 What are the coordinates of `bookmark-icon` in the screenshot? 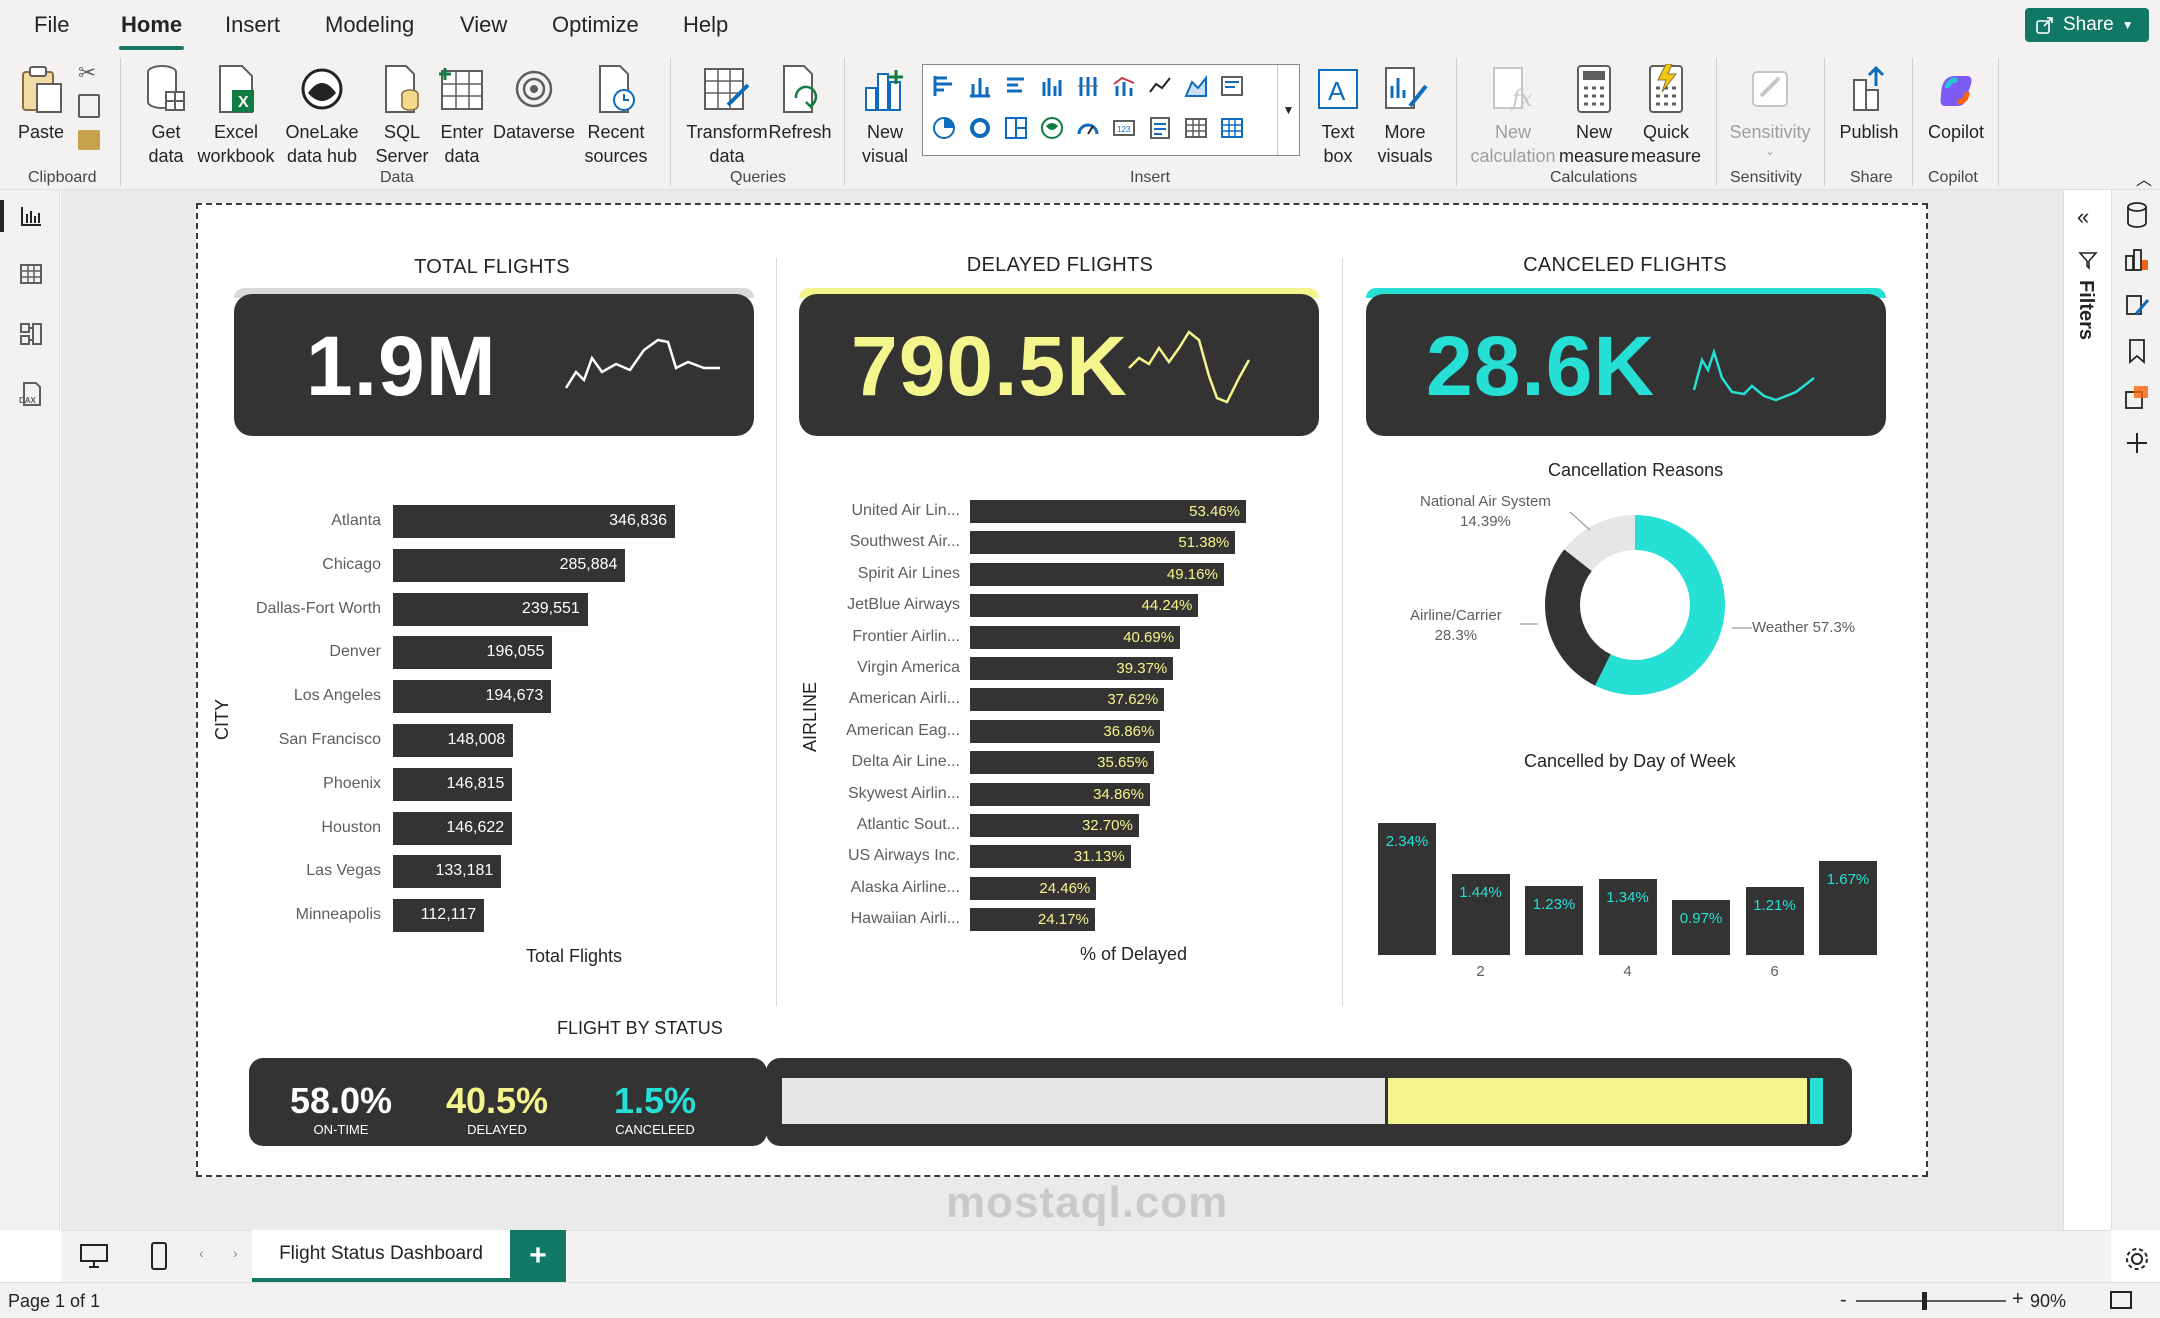 It's located at (2137, 351).